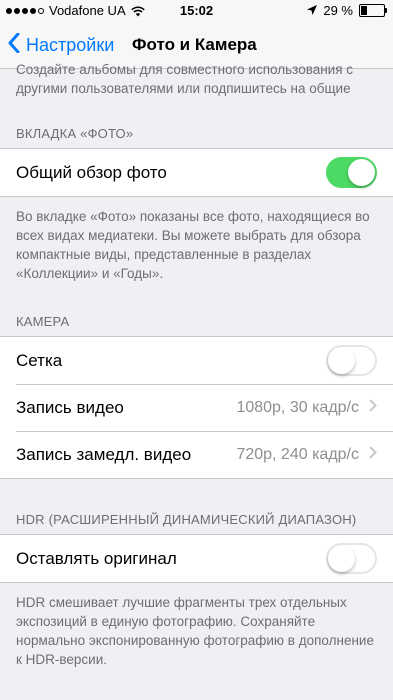  I want to click on back-button: Настройки, so click(61, 45).